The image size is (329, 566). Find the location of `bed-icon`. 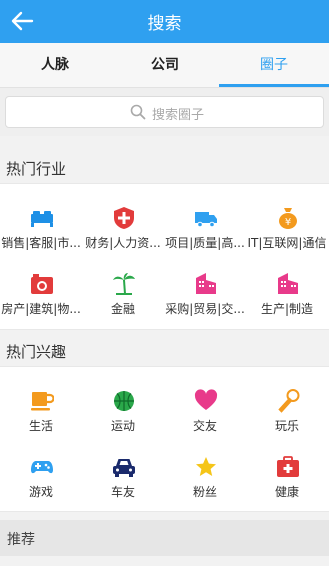

bed-icon is located at coordinates (42, 219).